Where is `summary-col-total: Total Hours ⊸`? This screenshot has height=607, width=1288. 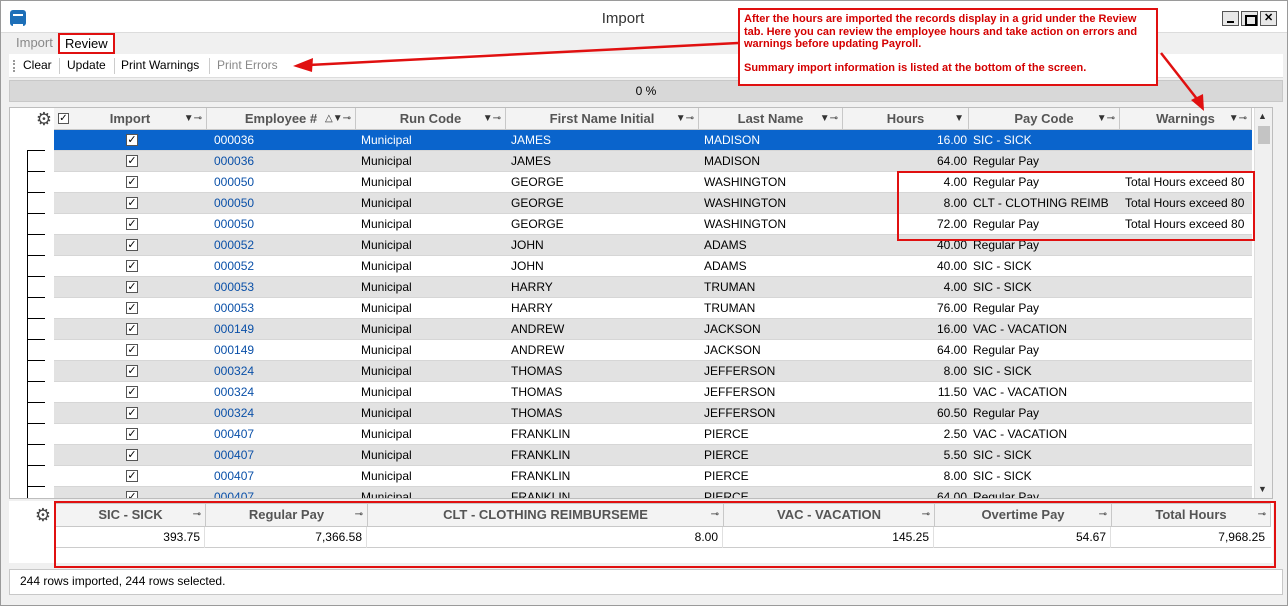
summary-col-total: Total Hours ⊸ is located at coordinates (1191, 515).